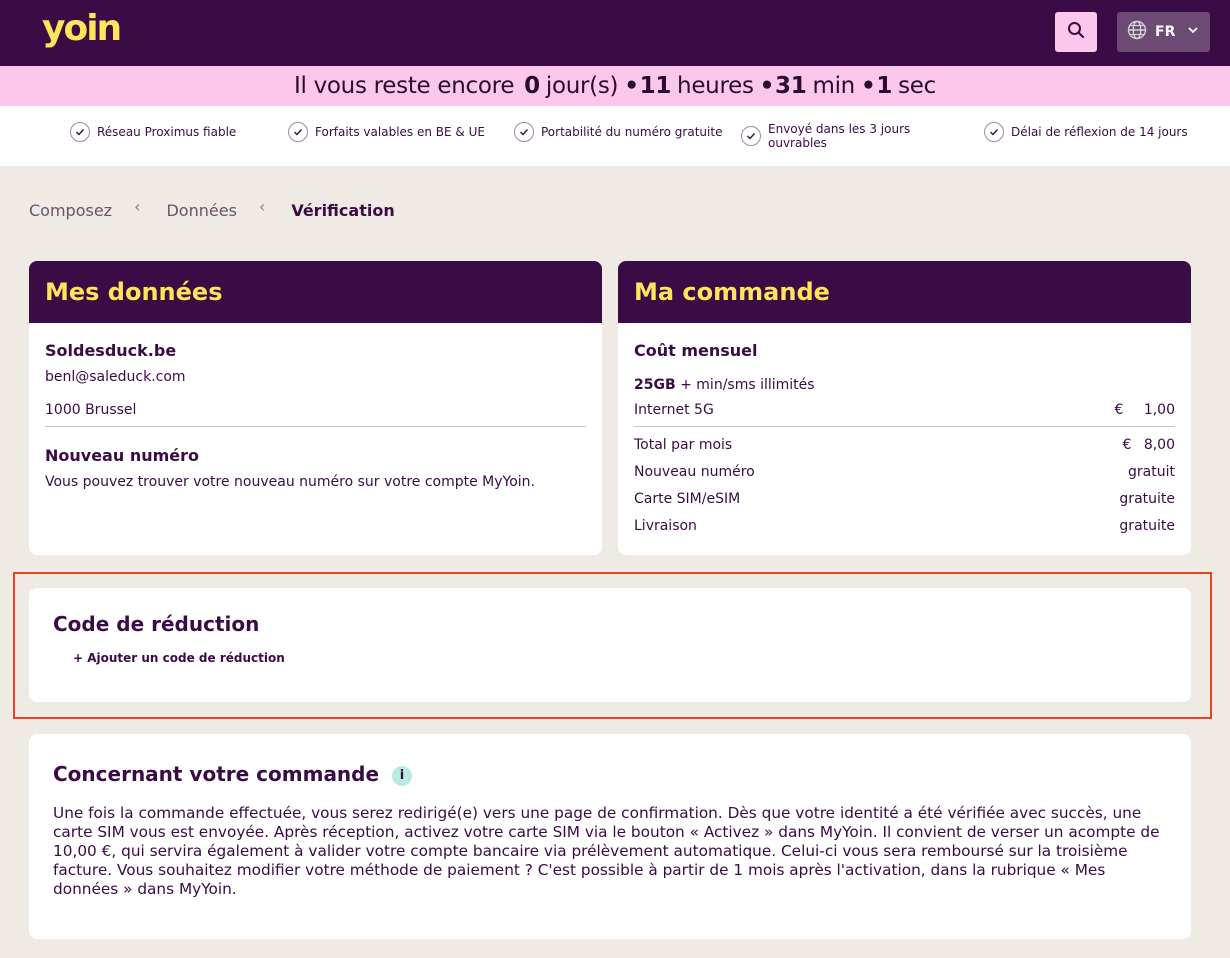 Image resolution: width=1230 pixels, height=958 pixels. What do you see at coordinates (665, 526) in the screenshot?
I see `delivery-label: Livraison` at bounding box center [665, 526].